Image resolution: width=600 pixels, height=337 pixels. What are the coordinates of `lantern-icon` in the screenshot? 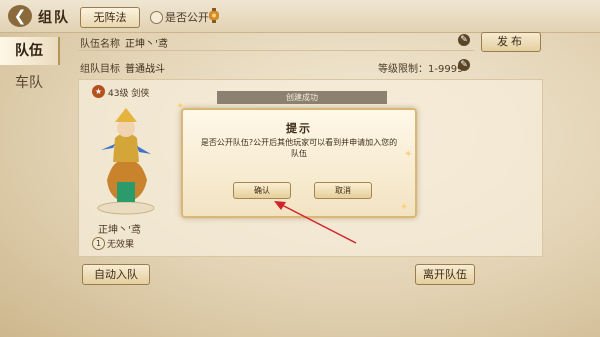 It's located at (214, 16).